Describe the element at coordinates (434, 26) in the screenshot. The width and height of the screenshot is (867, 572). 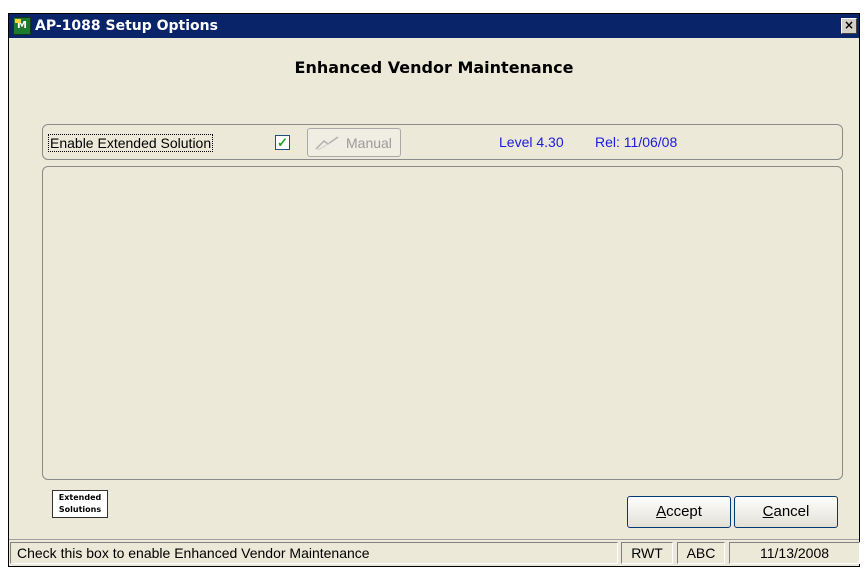
I see `title-bar: M AP-1088 Setup Options ×` at that location.